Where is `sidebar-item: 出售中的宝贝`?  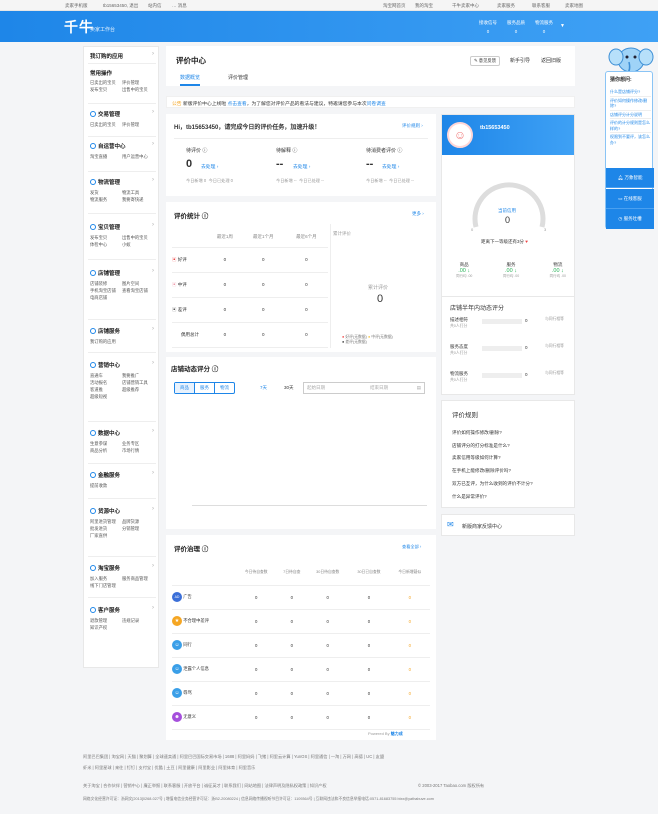 sidebar-item: 出售中的宝贝 is located at coordinates (138, 237).